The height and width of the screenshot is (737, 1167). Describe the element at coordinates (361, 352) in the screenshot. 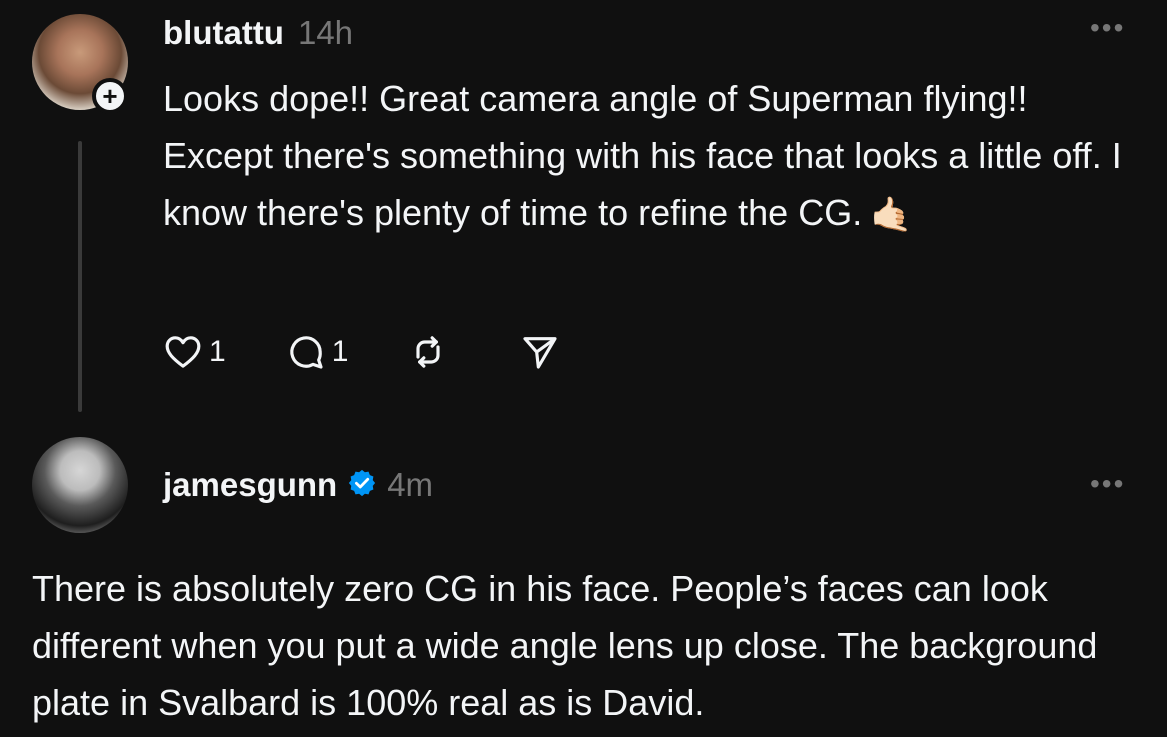

I see `post-actions: 1 1` at that location.